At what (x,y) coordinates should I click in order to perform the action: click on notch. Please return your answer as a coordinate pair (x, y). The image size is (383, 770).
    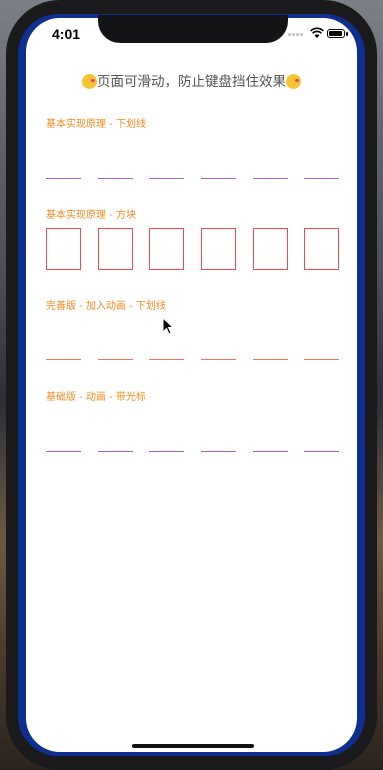
    Looking at the image, I should click on (193, 29).